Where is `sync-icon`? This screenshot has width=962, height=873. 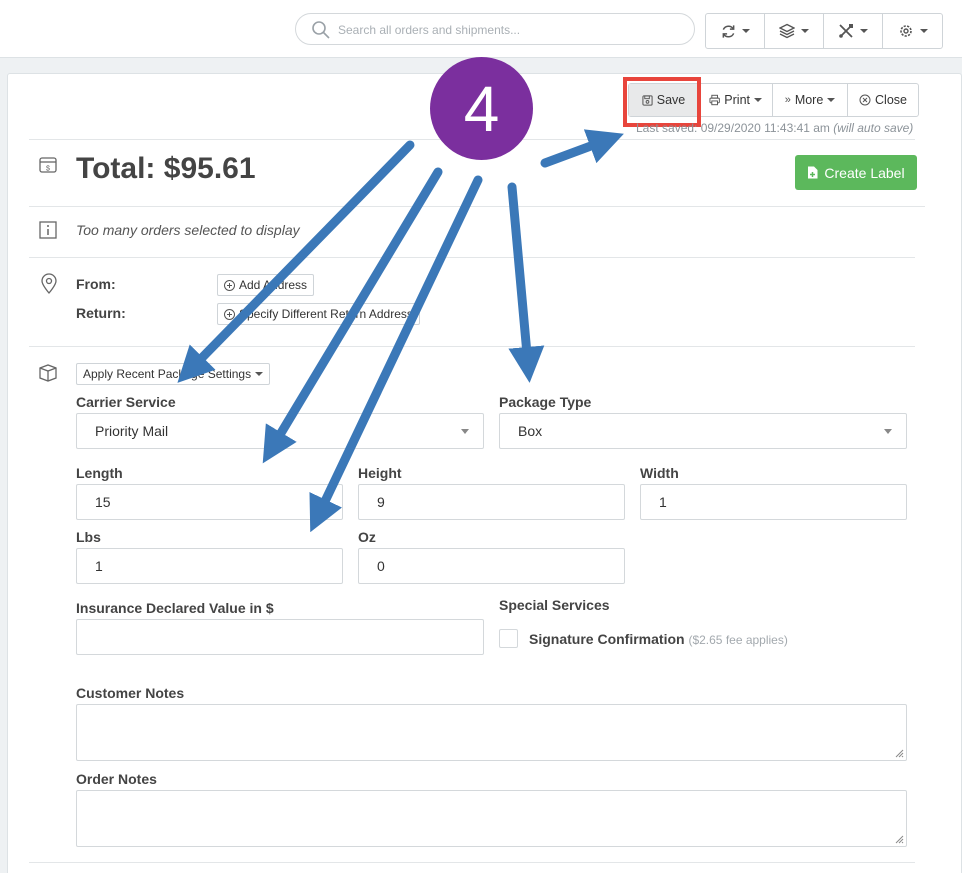 sync-icon is located at coordinates (728, 31).